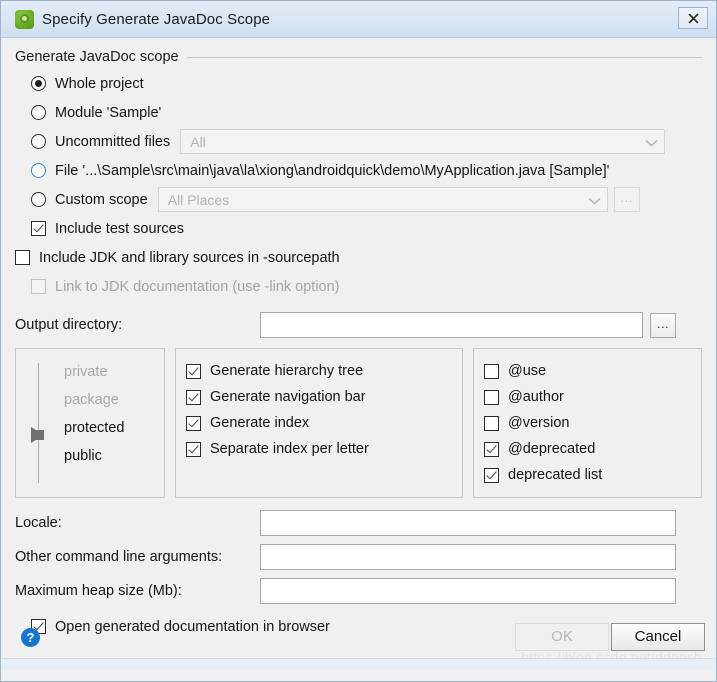  I want to click on checkbox-label-separate-index-per-letter: Separate index per letter, so click(289, 449).